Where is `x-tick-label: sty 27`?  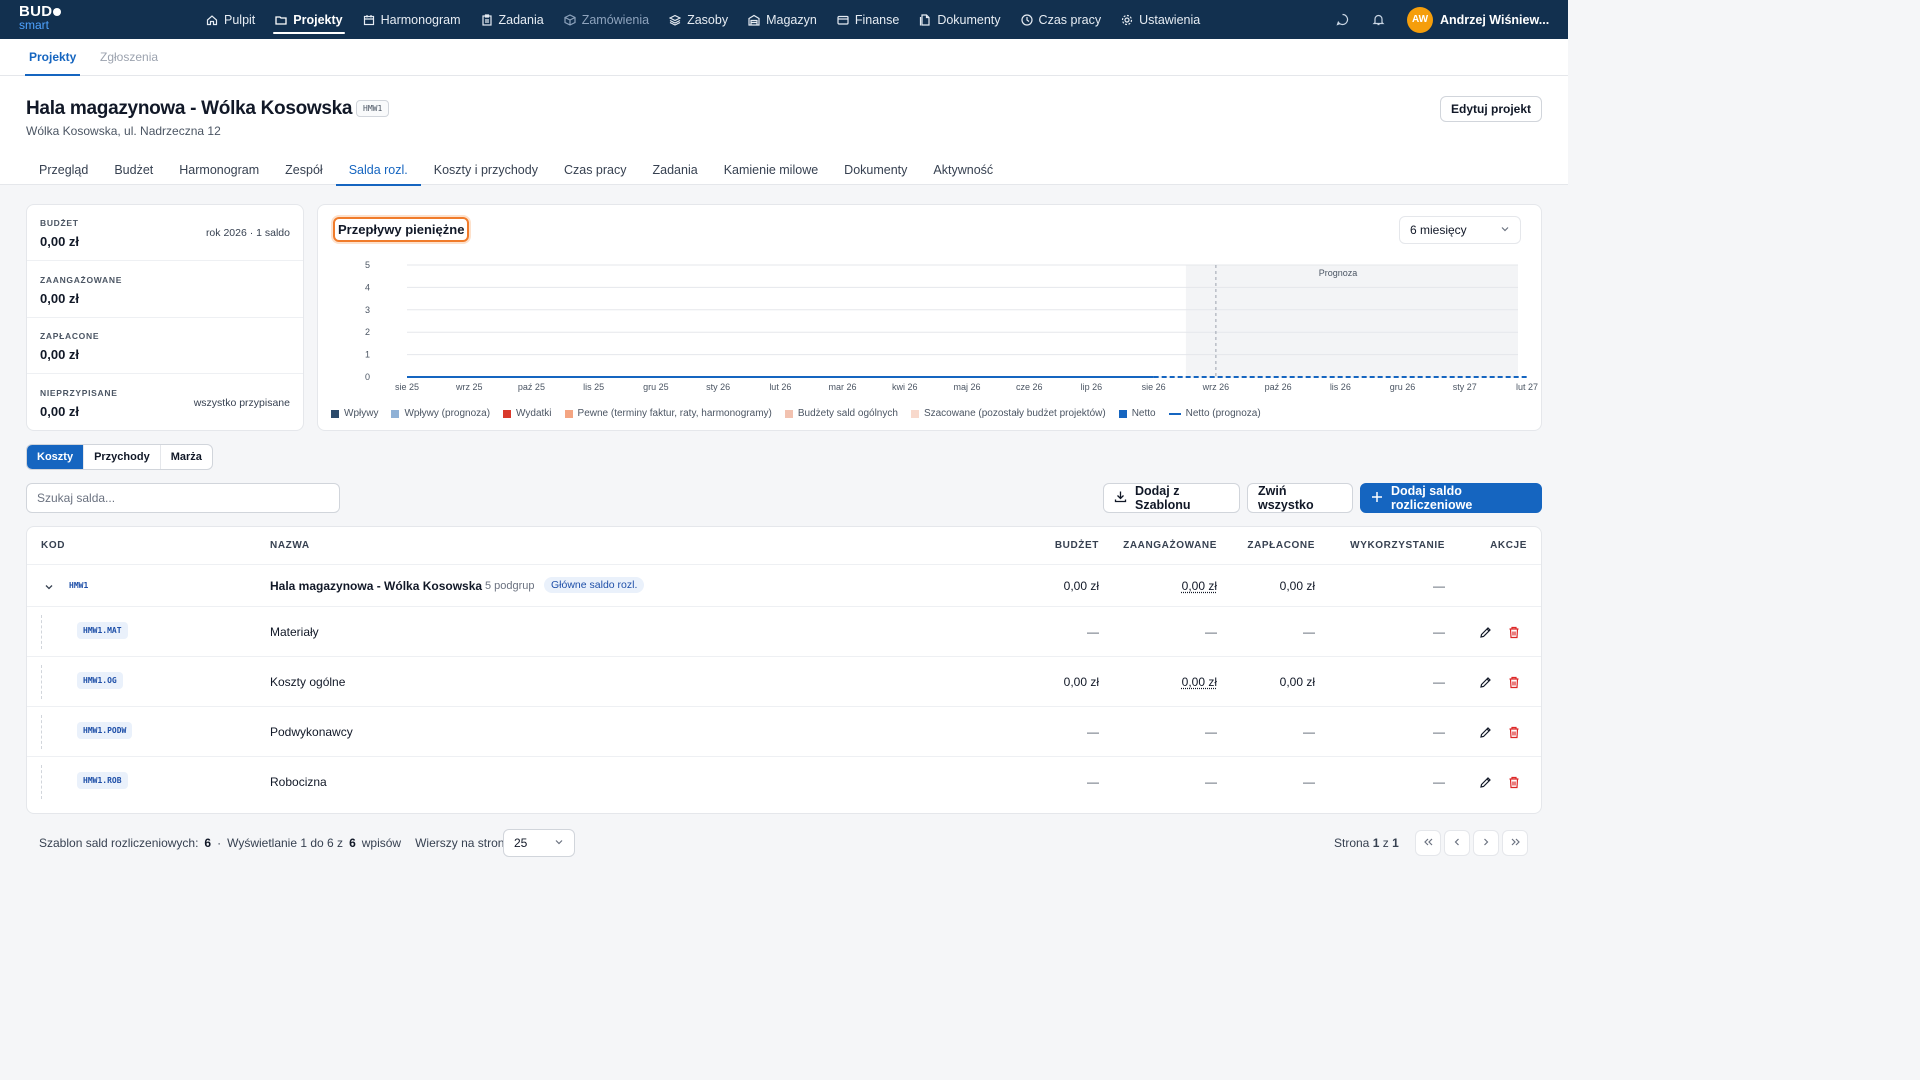 x-tick-label: sty 27 is located at coordinates (1465, 387).